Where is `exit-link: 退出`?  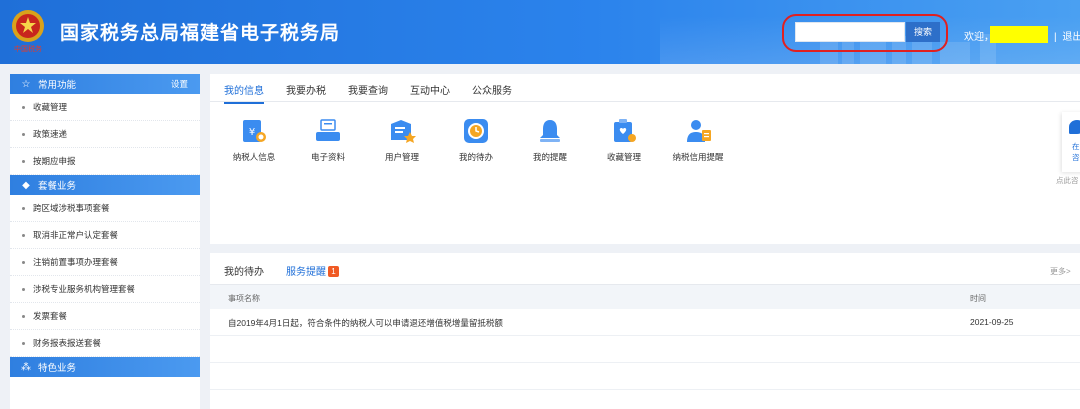 exit-link: 退出 is located at coordinates (1071, 37).